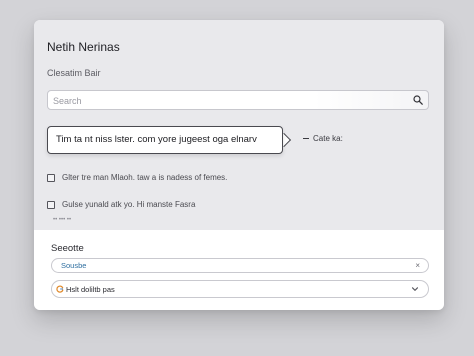 This screenshot has height=356, width=474. I want to click on option-row-2: Gulse yunald atk yo. Hi manste Fasra, so click(121, 204).